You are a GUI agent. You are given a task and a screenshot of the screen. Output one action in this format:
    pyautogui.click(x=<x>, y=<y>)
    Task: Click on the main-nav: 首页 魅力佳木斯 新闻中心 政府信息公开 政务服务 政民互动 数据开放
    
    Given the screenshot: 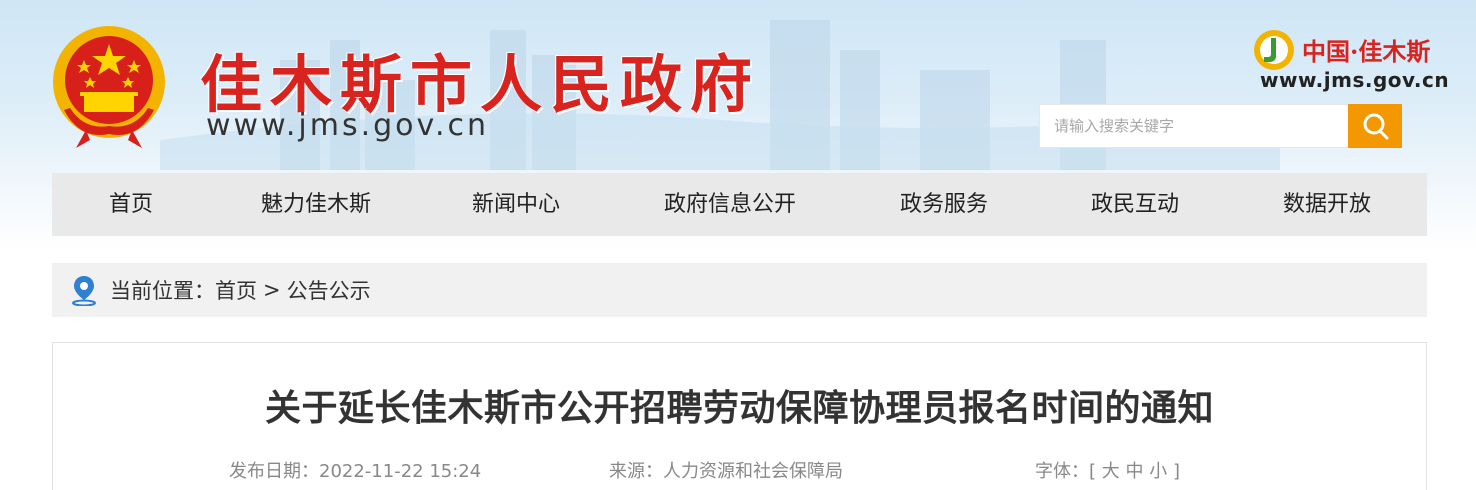 What is the action you would take?
    pyautogui.click(x=739, y=204)
    